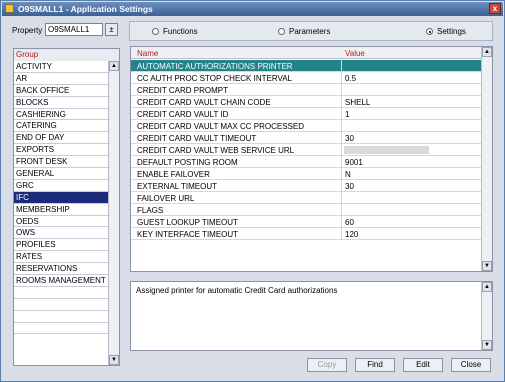 The width and height of the screenshot is (505, 382). What do you see at coordinates (306, 114) in the screenshot?
I see `table-row: CREDIT CARD VAULT ID 1` at bounding box center [306, 114].